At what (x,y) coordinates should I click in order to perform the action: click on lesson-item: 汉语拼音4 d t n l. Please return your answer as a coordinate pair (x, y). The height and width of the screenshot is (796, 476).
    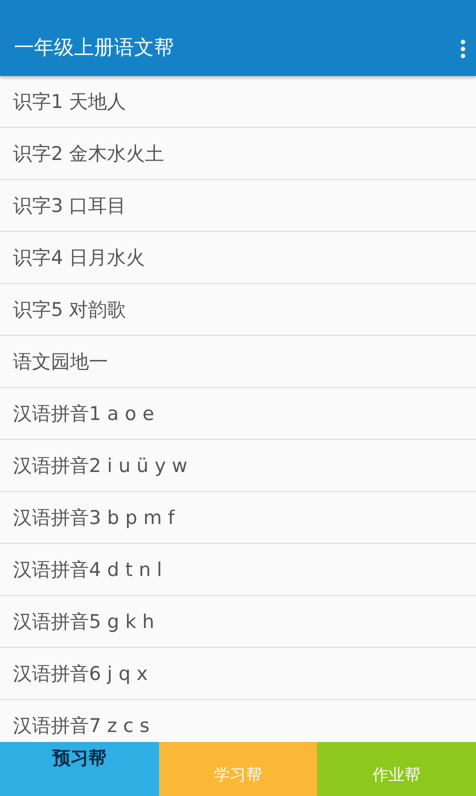
    Looking at the image, I should click on (238, 570).